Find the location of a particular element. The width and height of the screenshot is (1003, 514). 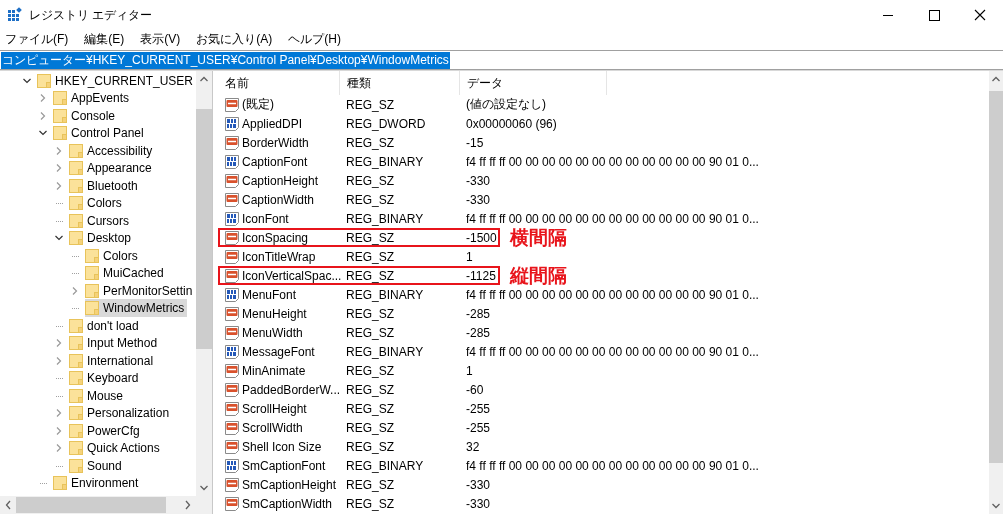

column-header: データ is located at coordinates (533, 83).